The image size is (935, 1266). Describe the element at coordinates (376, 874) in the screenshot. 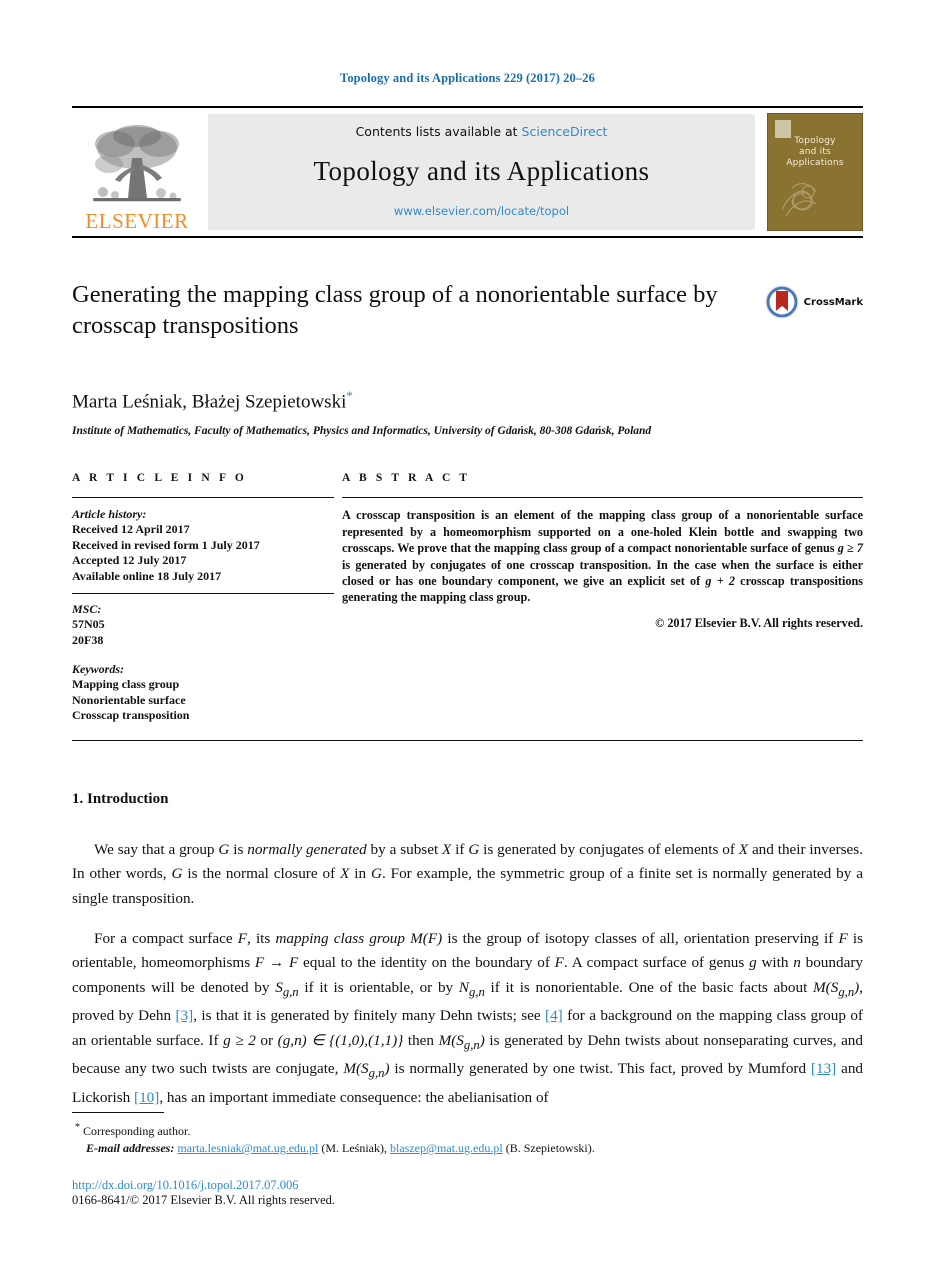

I see `p1-m7: G` at that location.